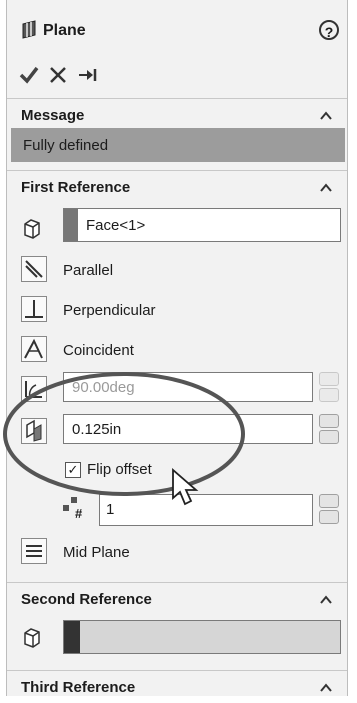 Image resolution: width=357 pixels, height=703 pixels. I want to click on cancel-icon, so click(58, 75).